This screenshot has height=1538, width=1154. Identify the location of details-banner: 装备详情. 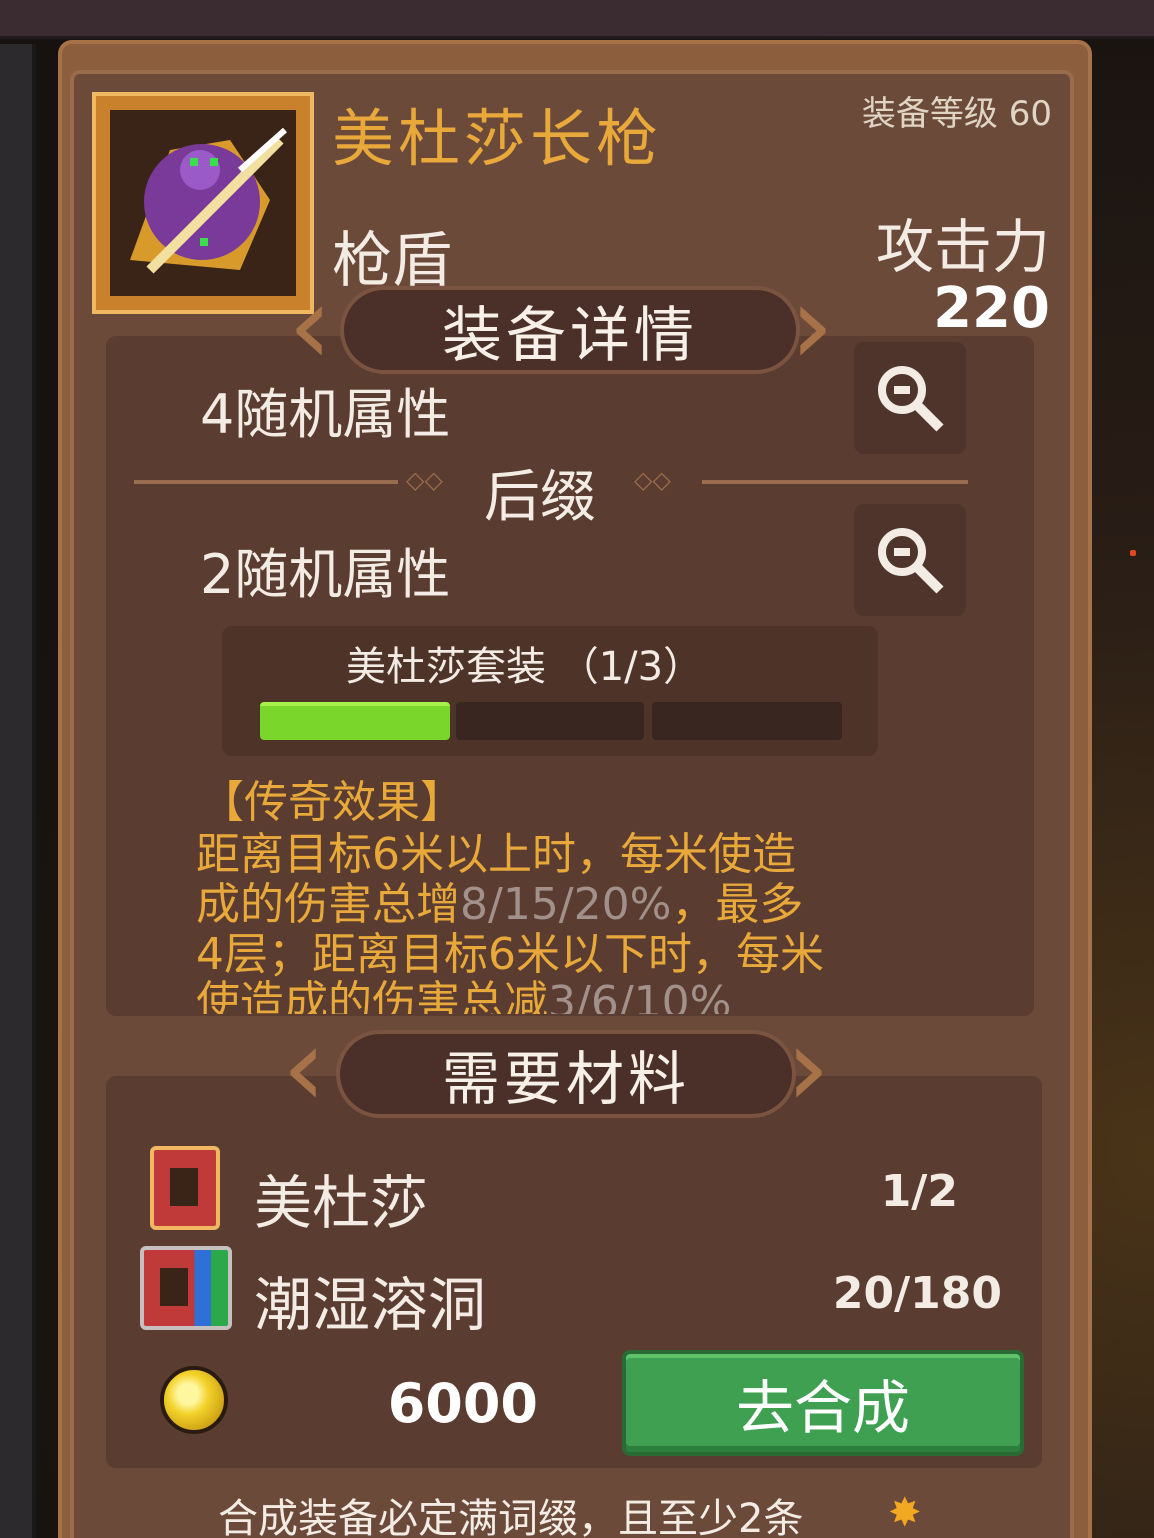
(570, 330).